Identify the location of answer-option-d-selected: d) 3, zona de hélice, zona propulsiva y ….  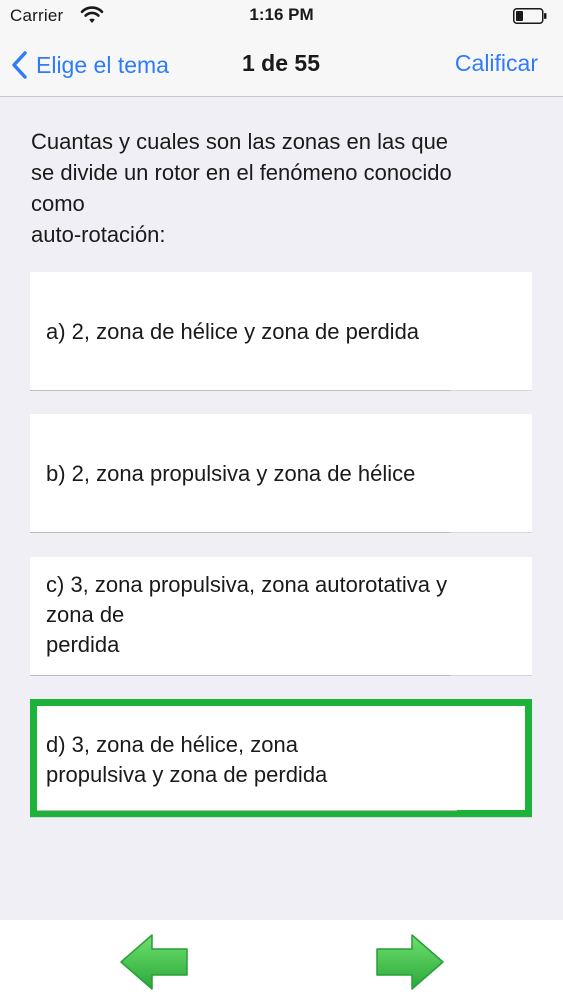
(281, 758).